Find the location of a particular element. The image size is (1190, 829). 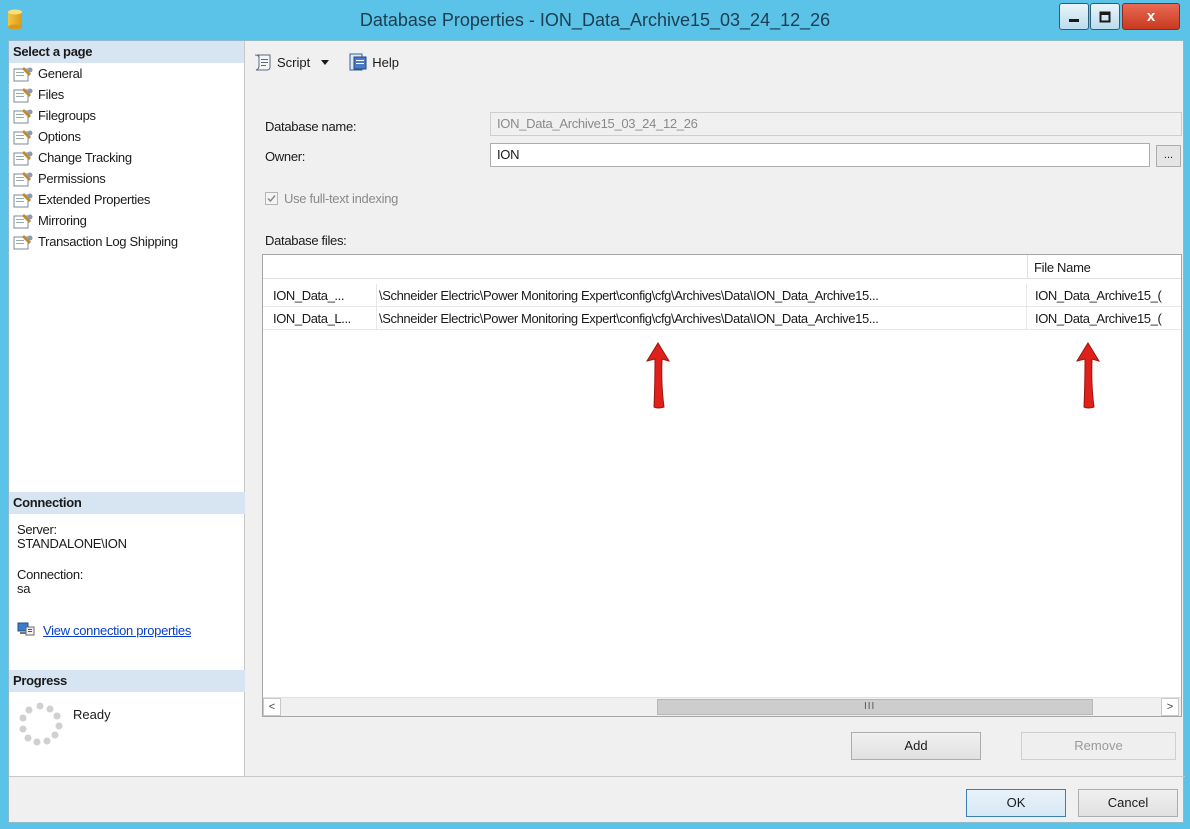

toolbar: Script Help is located at coordinates (332, 62).